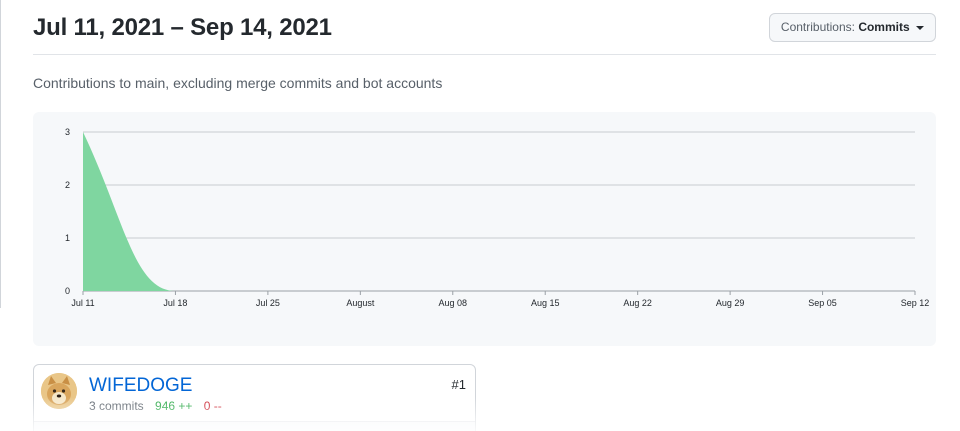  Describe the element at coordinates (822, 303) in the screenshot. I see `x-tick-label: Sep 05` at that location.